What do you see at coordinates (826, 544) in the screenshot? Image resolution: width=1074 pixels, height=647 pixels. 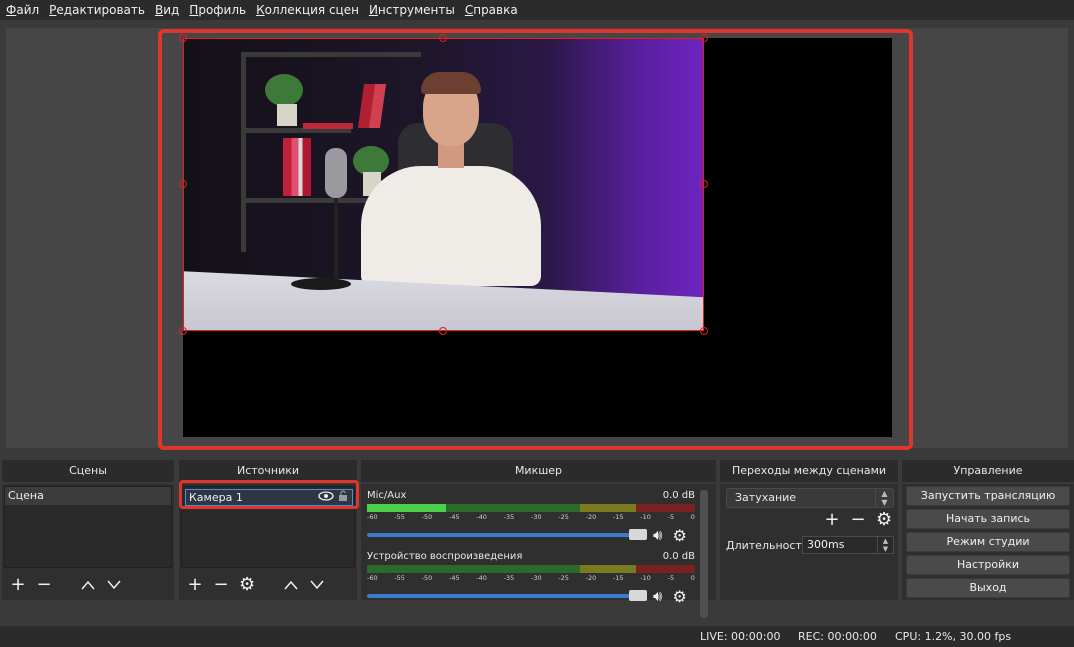 I see `duration-value: 300ms` at bounding box center [826, 544].